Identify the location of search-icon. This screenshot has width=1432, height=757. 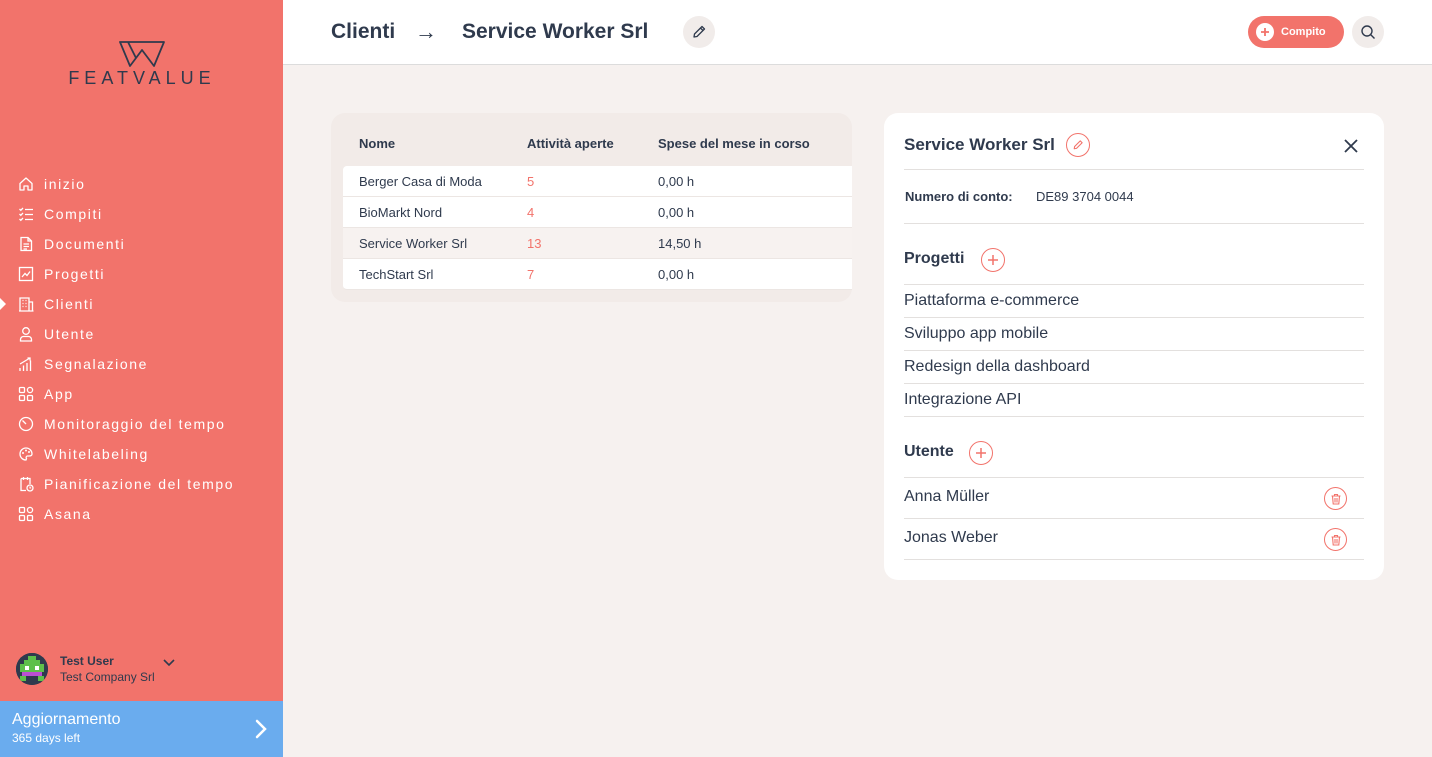
(1368, 32).